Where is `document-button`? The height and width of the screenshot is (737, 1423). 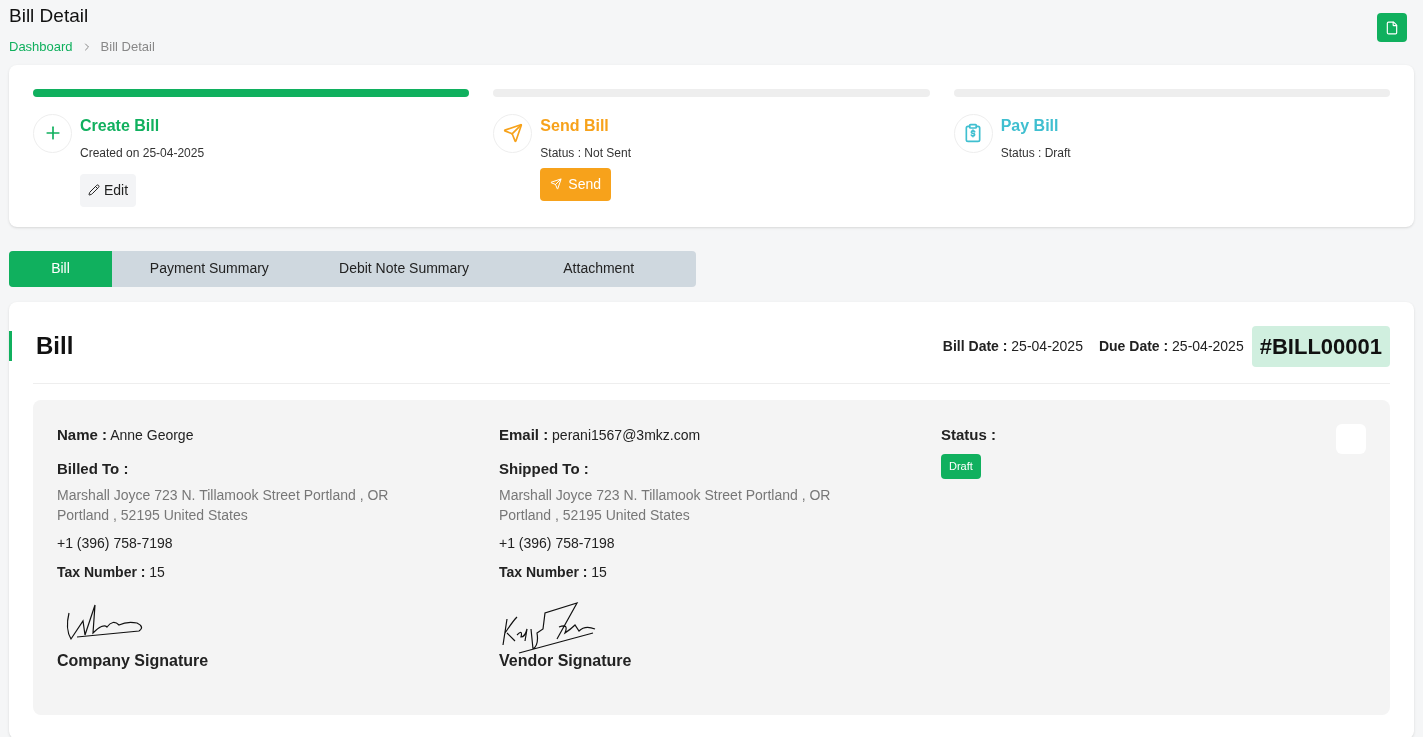 document-button is located at coordinates (1392, 27).